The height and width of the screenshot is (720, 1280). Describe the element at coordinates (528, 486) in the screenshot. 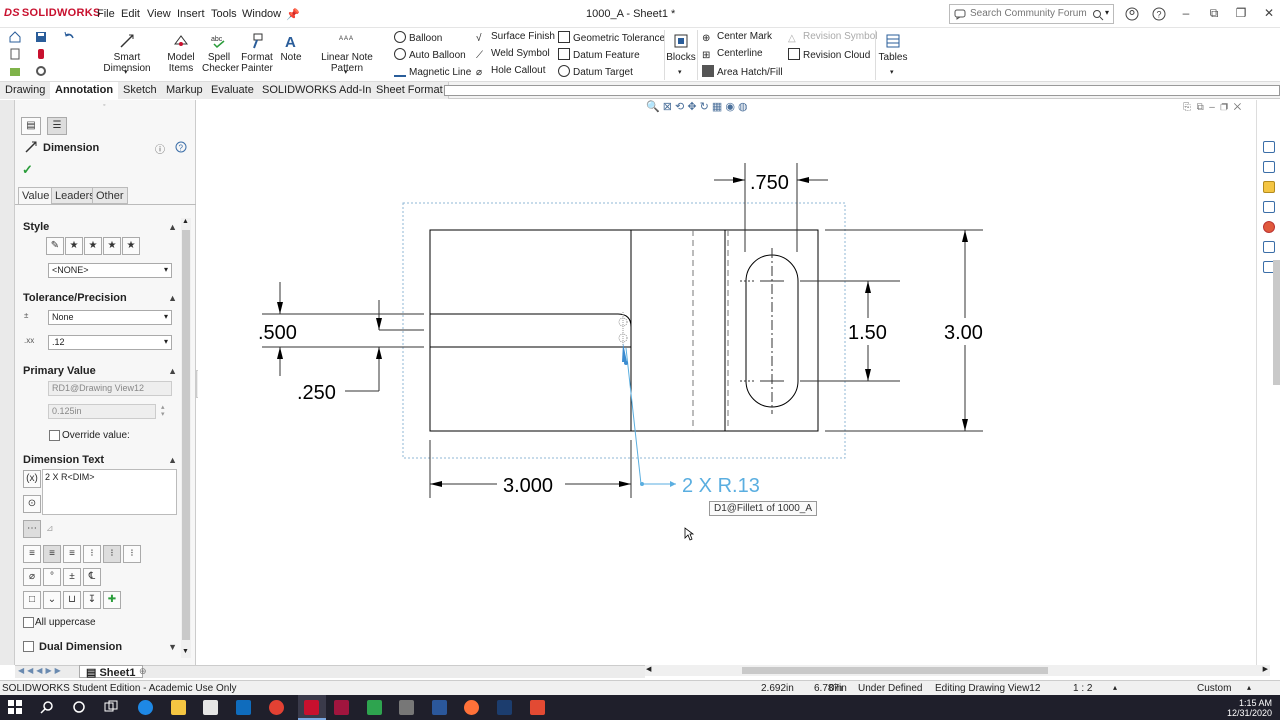

I see `dim-3000-text: 3.000` at that location.